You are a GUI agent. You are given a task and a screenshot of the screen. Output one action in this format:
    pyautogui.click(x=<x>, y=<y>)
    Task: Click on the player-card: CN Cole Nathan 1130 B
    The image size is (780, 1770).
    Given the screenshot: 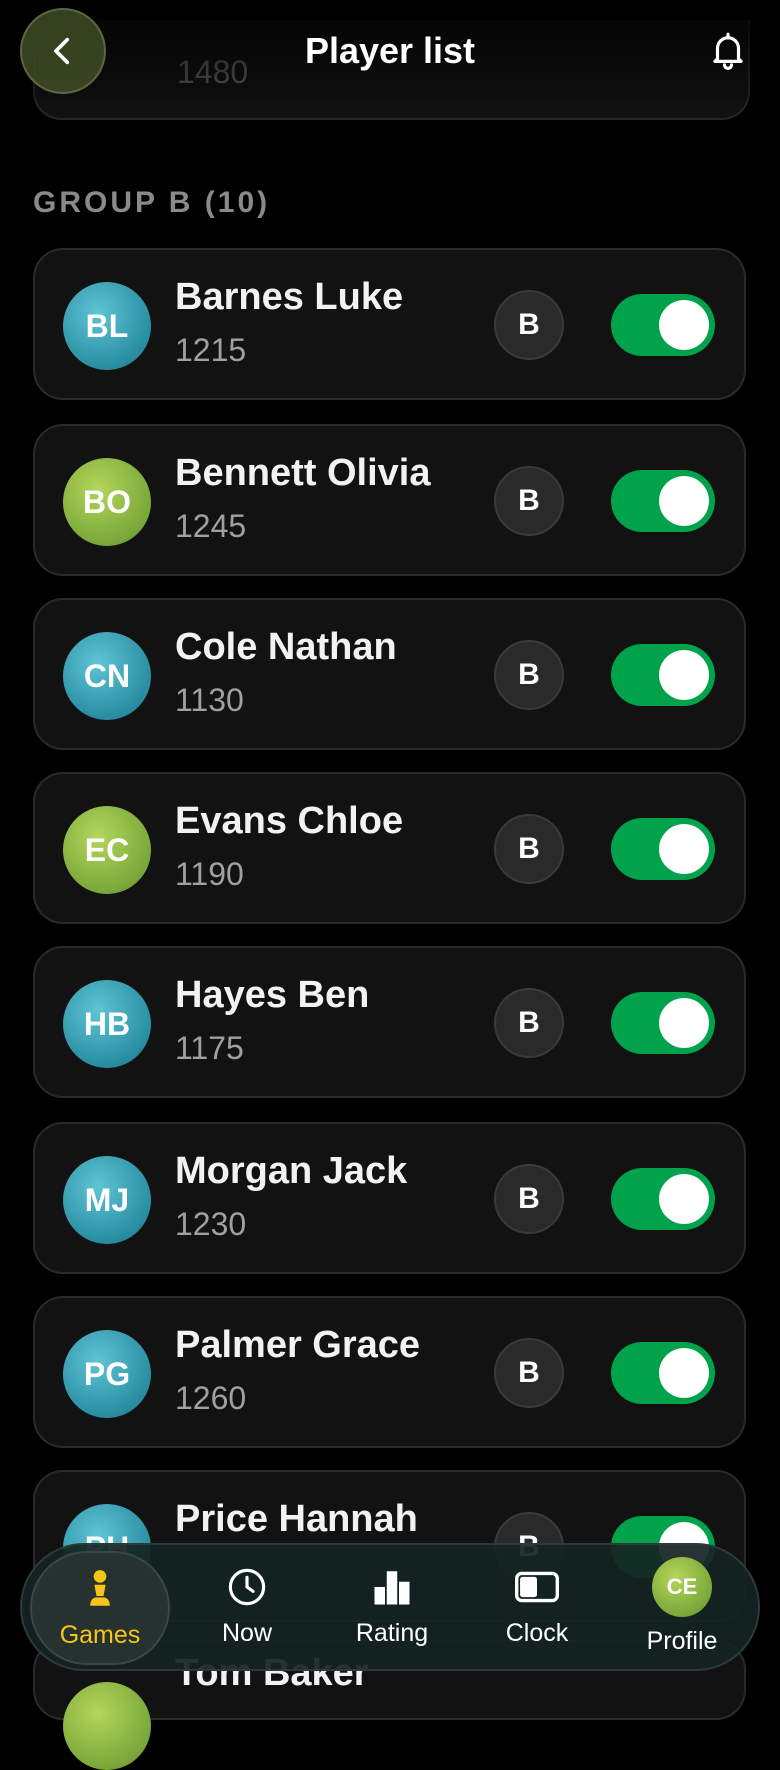 What is the action you would take?
    pyautogui.click(x=389, y=674)
    